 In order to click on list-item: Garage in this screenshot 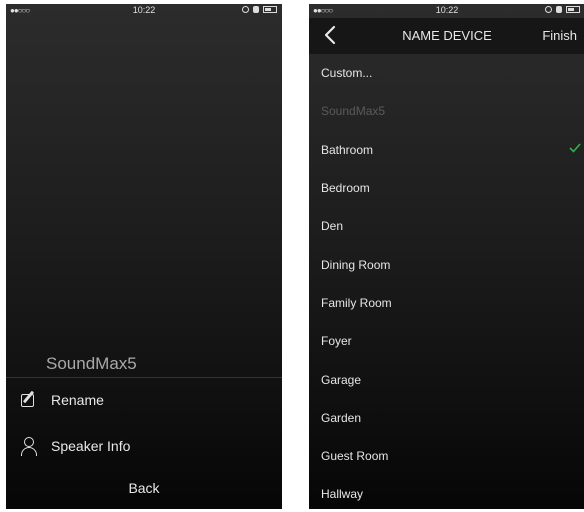, I will do `click(446, 379)`.